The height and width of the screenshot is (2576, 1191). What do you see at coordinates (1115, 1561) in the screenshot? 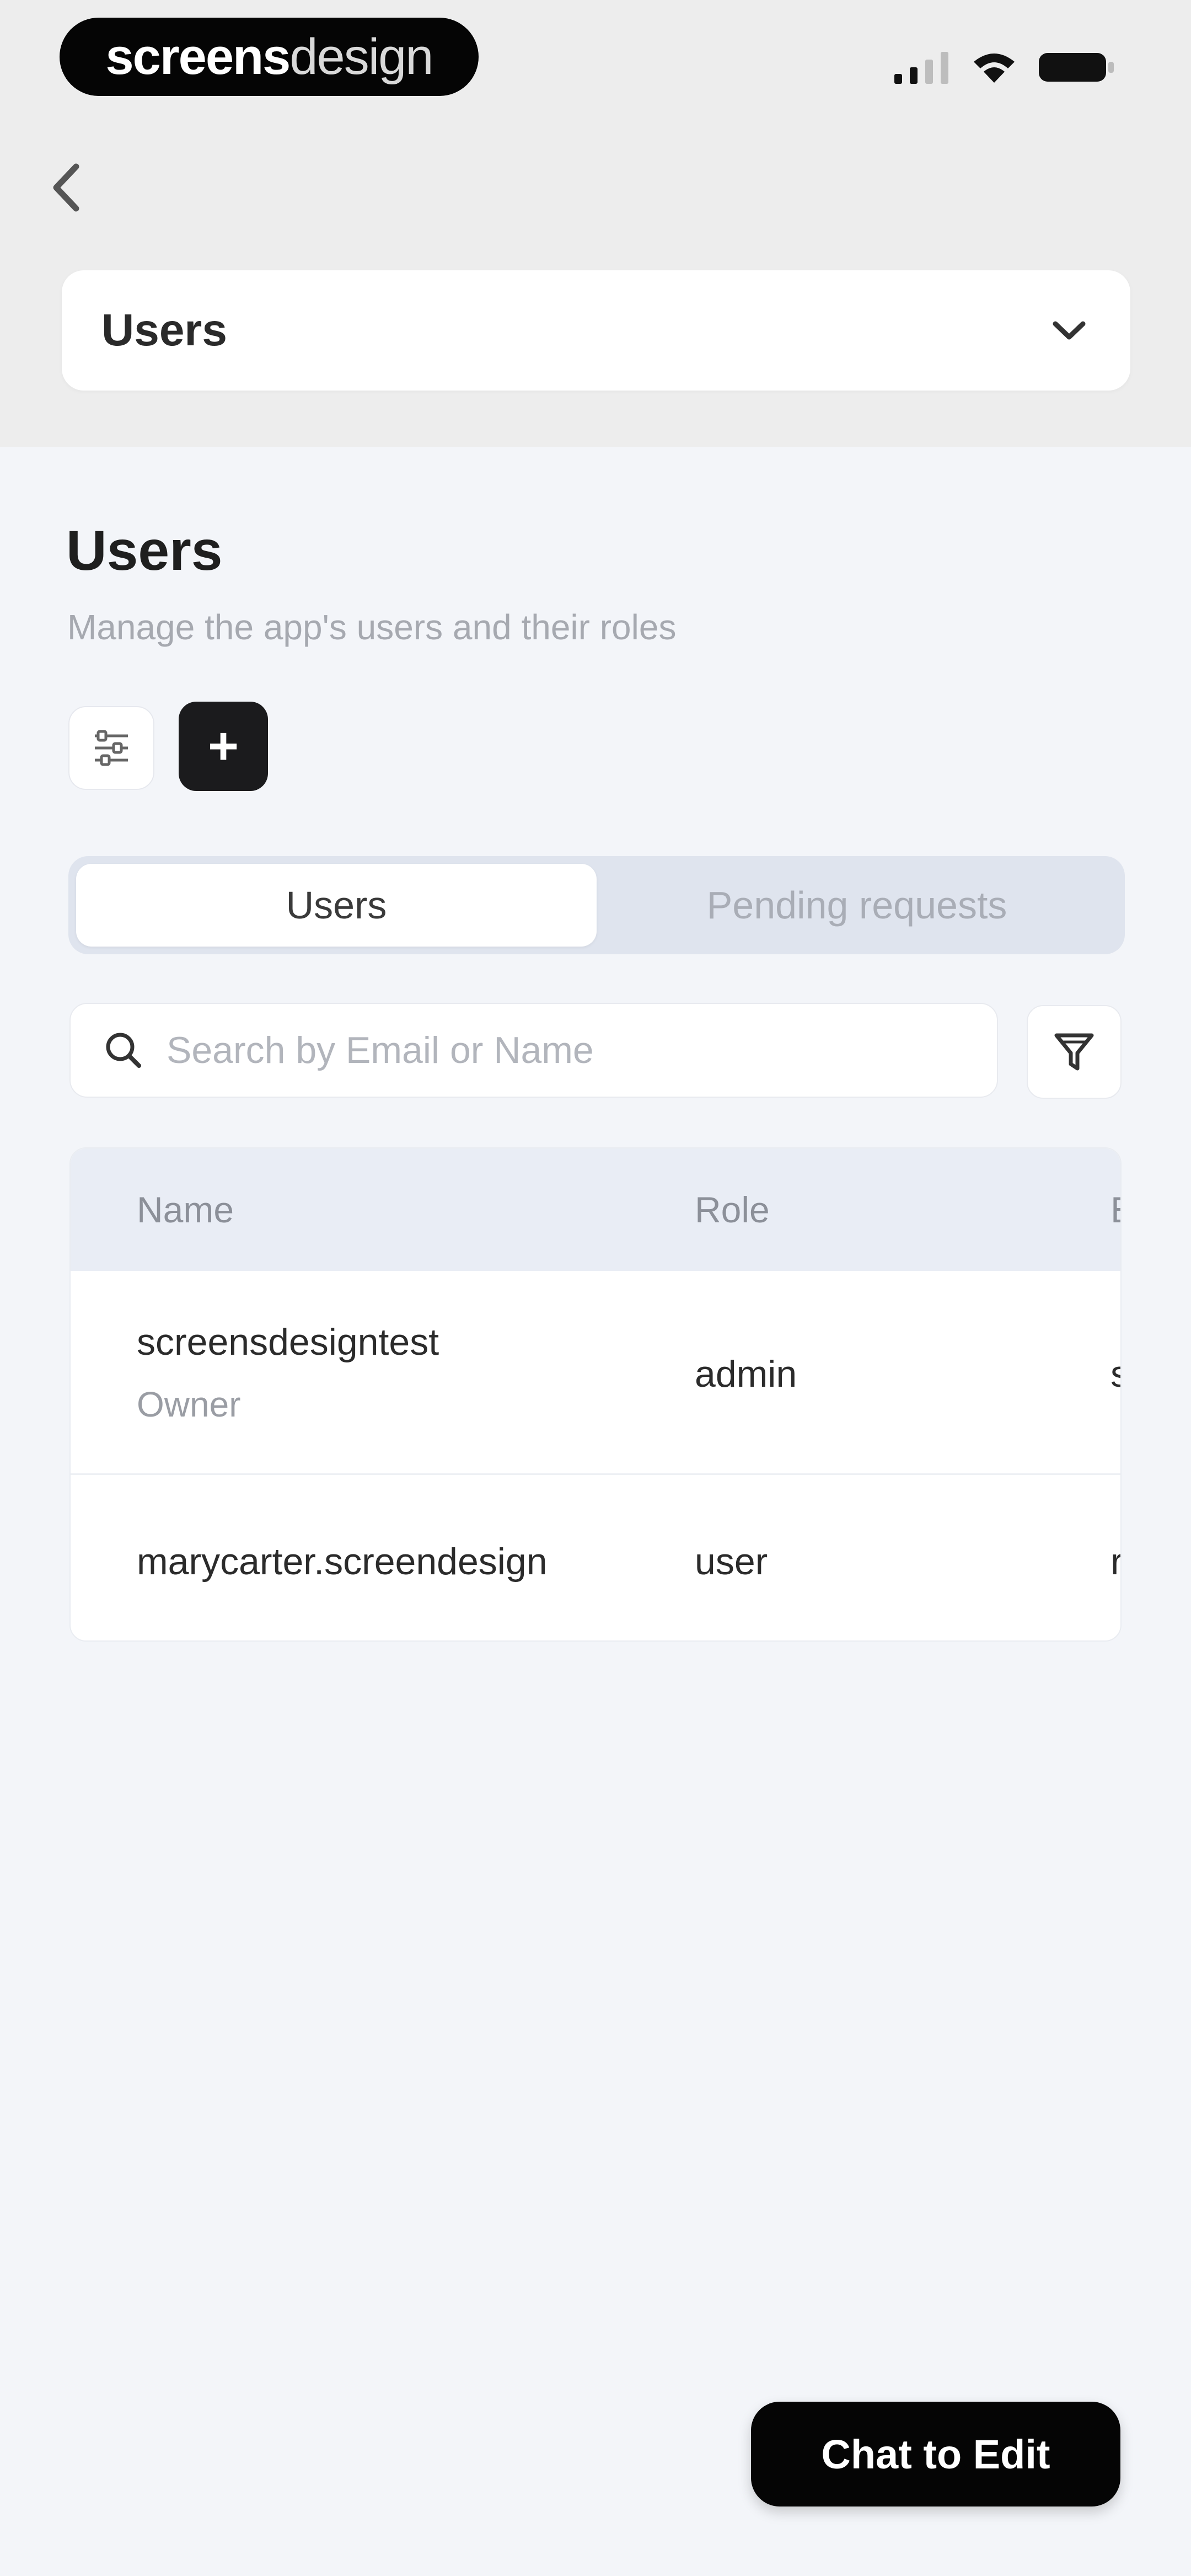
I see `user-extra: r` at bounding box center [1115, 1561].